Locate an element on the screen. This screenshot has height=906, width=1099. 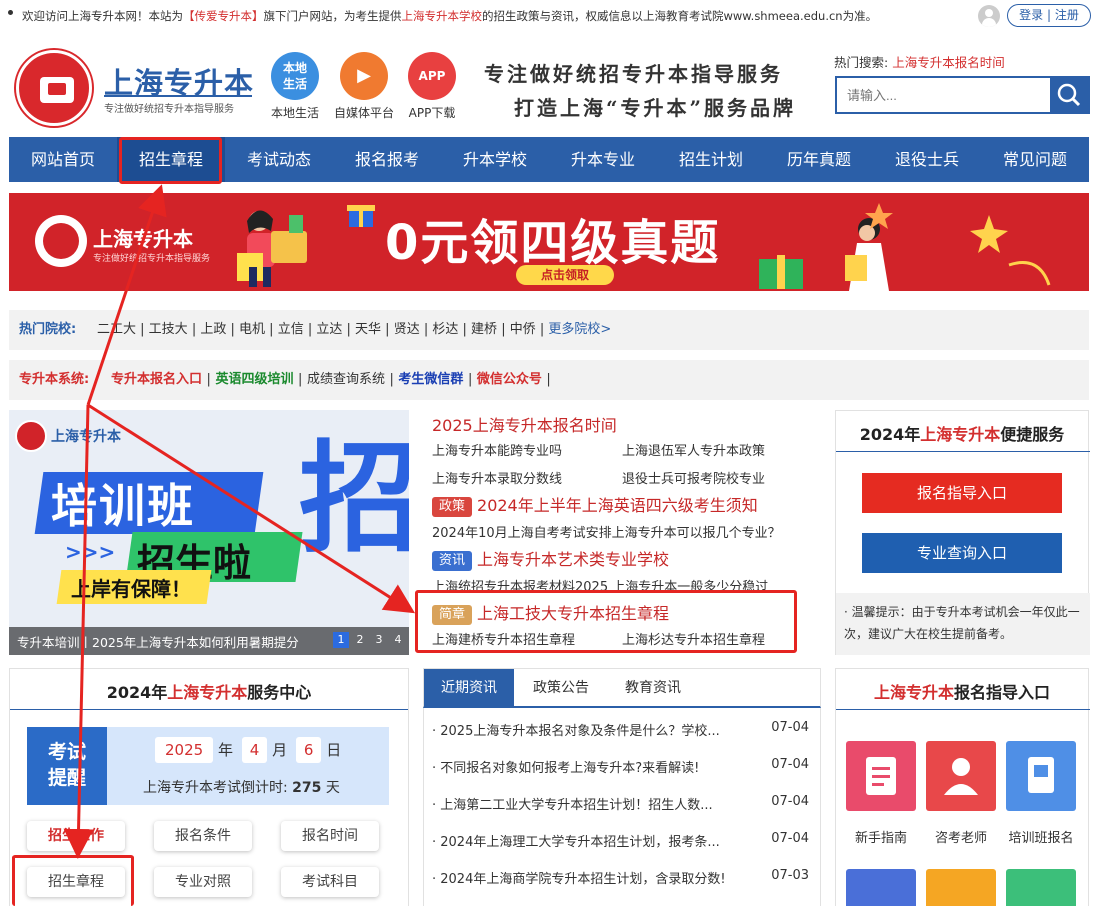
list-item: · 上海第二工业大学专升本招生计划！招生人数... 07-04 is located at coordinates (624, 803).